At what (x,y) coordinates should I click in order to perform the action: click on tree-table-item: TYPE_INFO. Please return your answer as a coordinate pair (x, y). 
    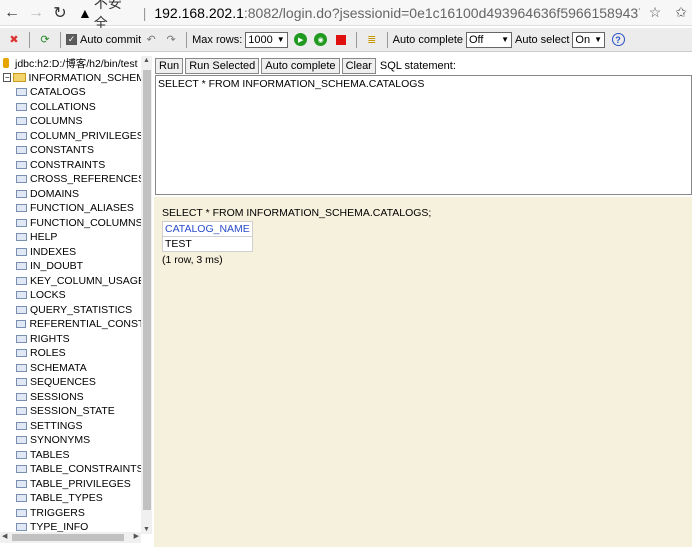
    Looking at the image, I should click on (76, 526).